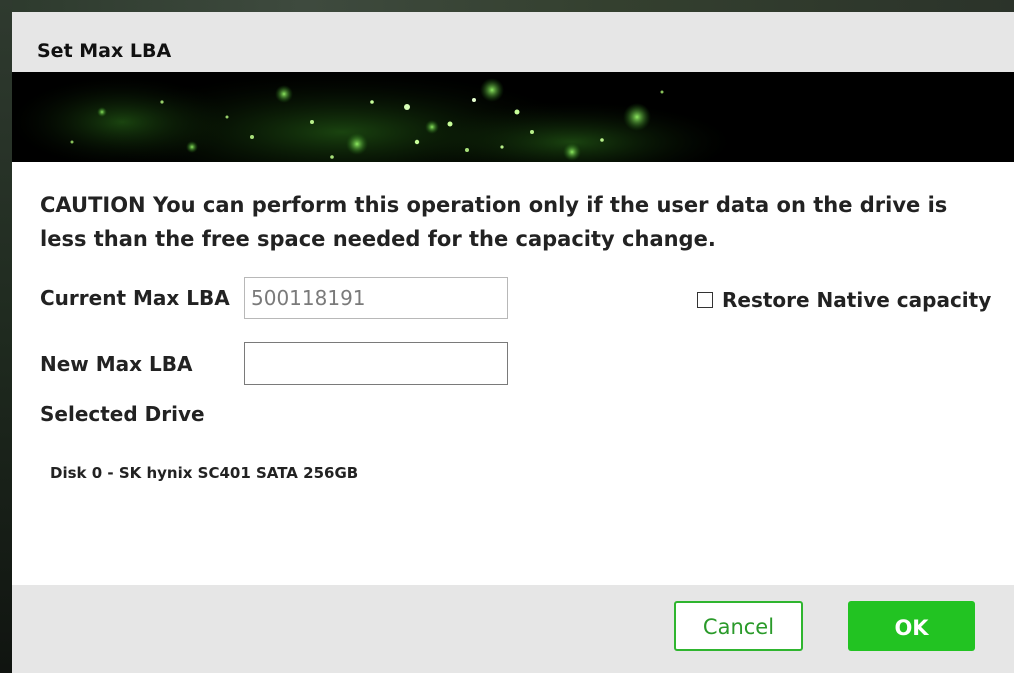 The width and height of the screenshot is (1014, 673). I want to click on background-window-edge-left, so click(6, 336).